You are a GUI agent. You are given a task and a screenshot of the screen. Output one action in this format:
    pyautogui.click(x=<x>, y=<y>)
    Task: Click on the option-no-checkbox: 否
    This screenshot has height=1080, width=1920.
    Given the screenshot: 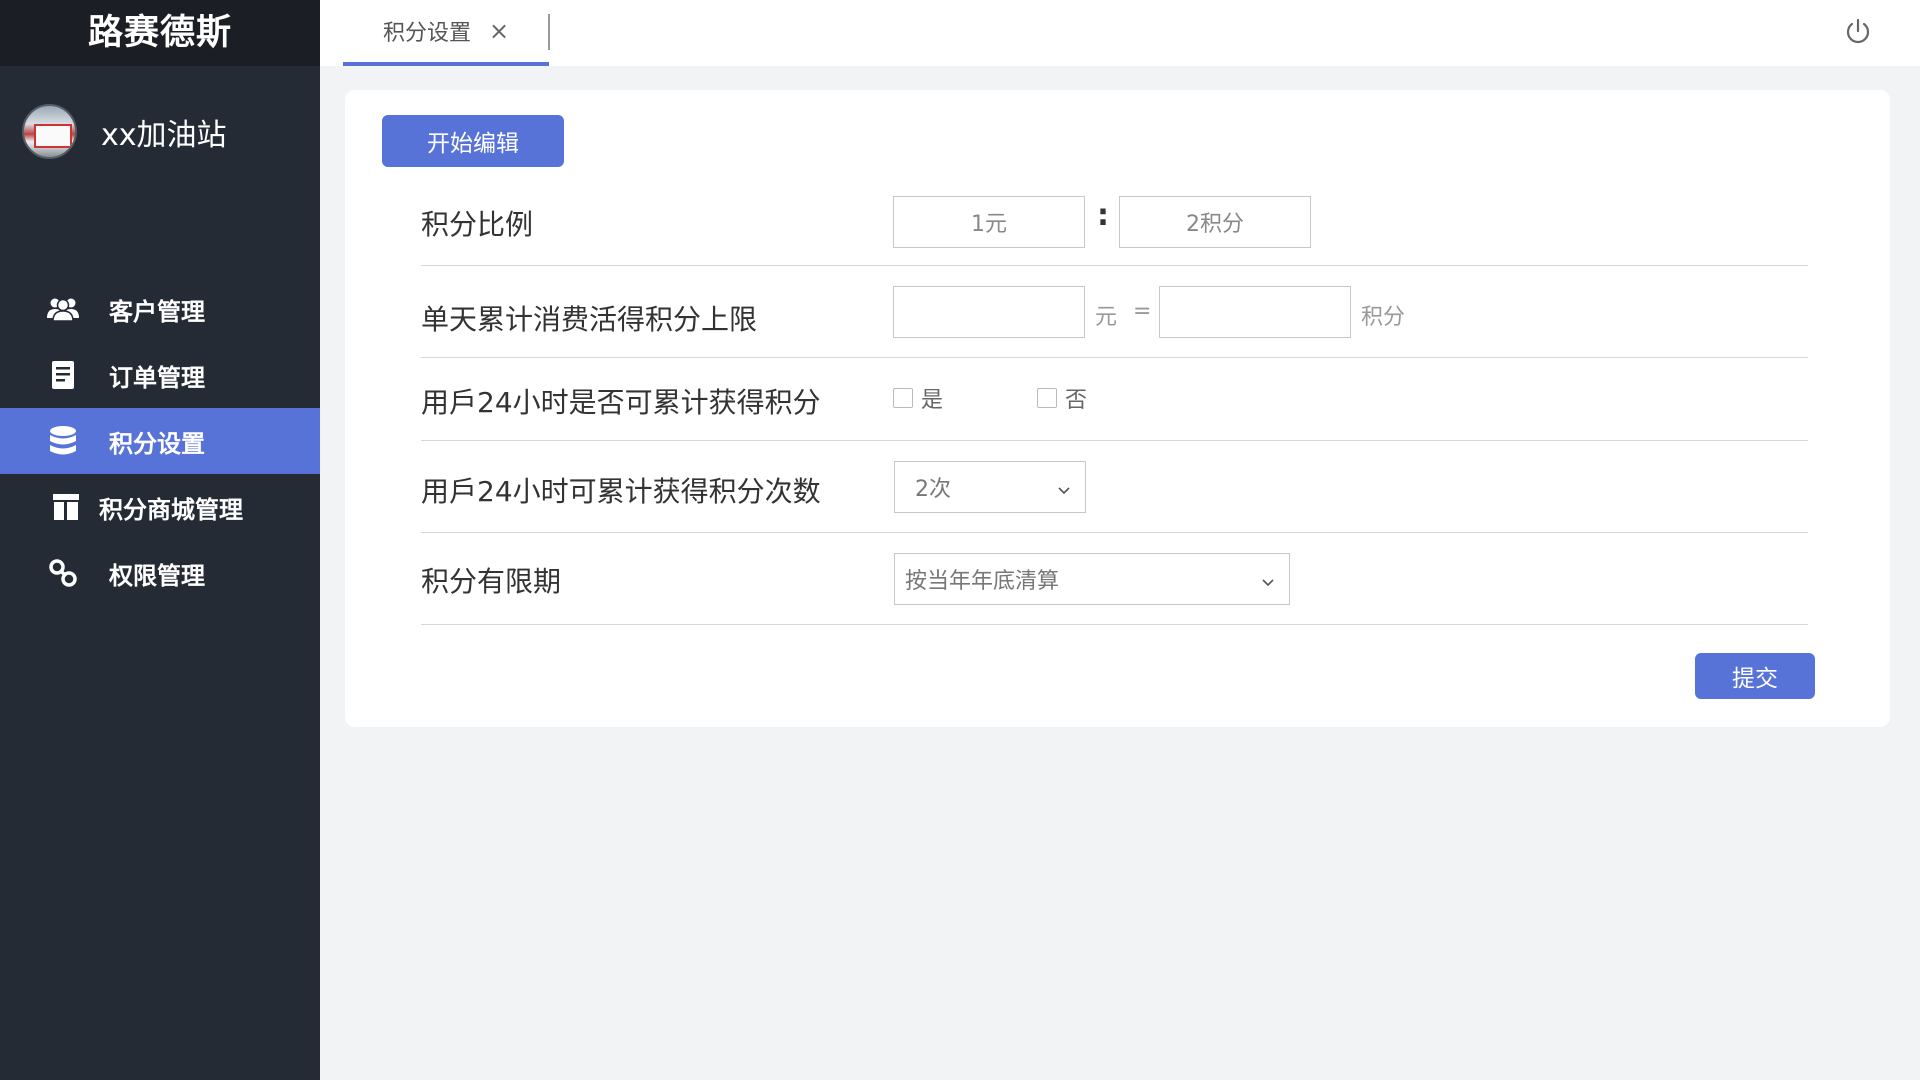 What is the action you would take?
    pyautogui.click(x=1062, y=398)
    